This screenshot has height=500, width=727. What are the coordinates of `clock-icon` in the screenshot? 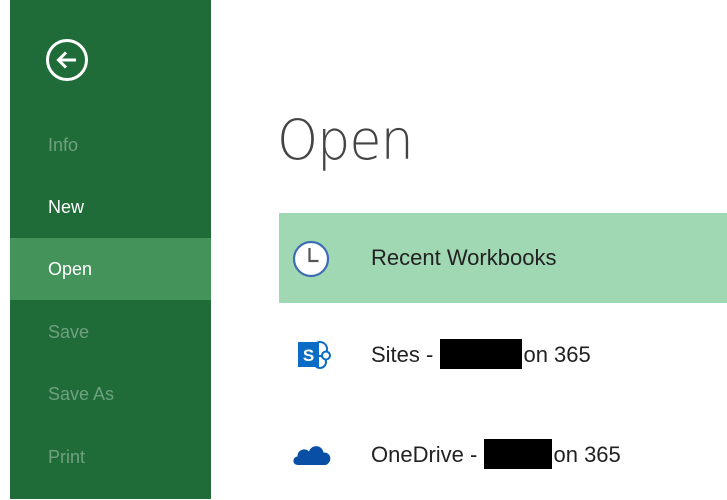 It's located at (311, 259).